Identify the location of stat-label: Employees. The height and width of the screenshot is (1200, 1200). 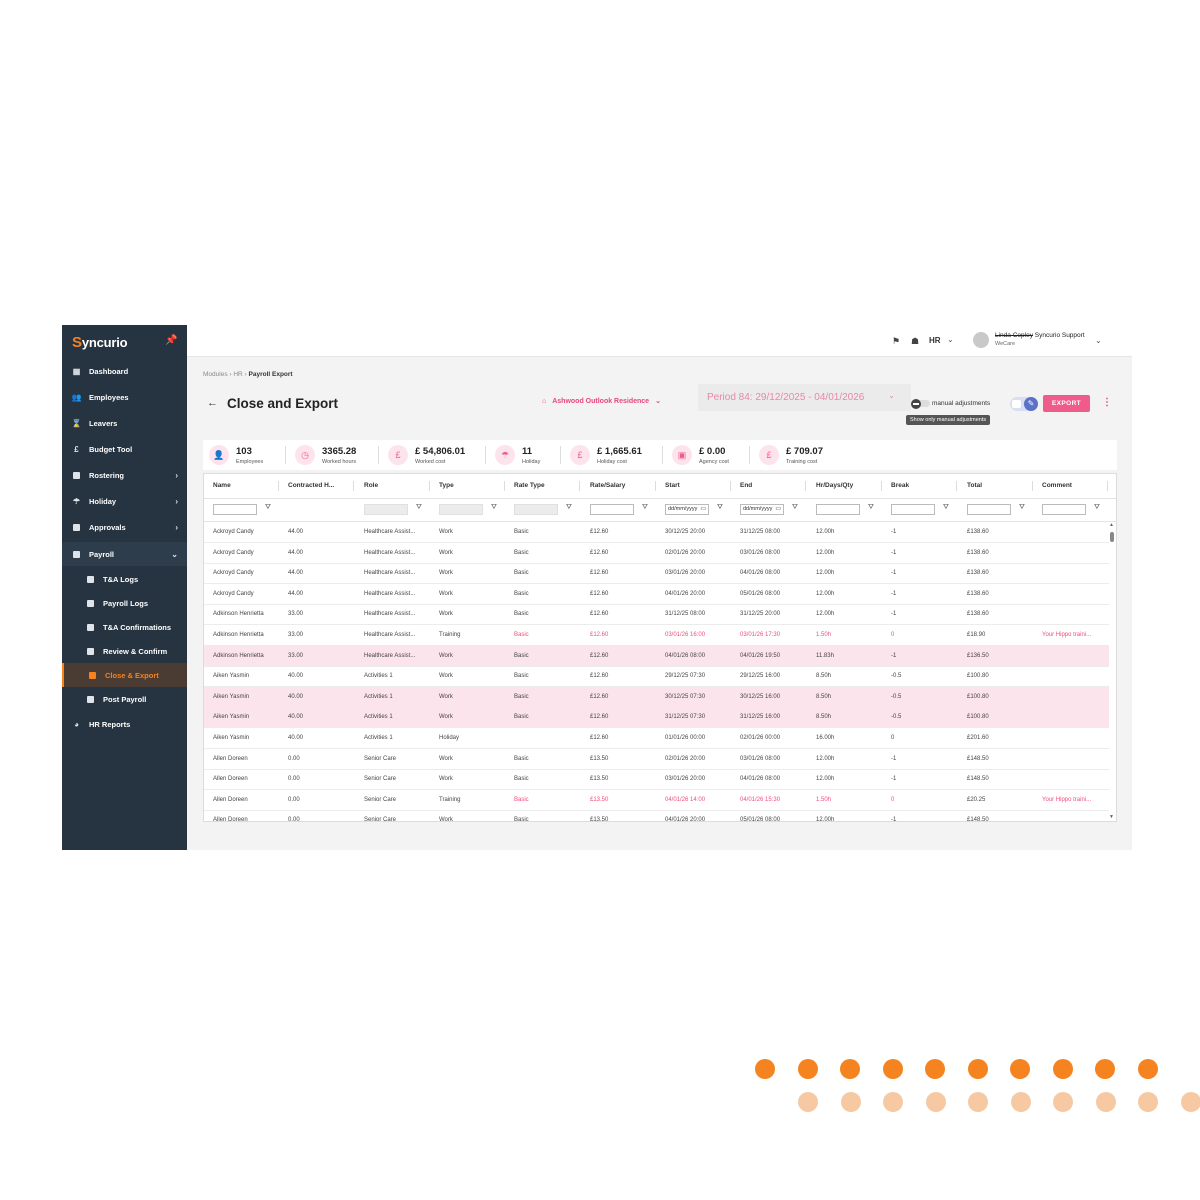
(250, 462).